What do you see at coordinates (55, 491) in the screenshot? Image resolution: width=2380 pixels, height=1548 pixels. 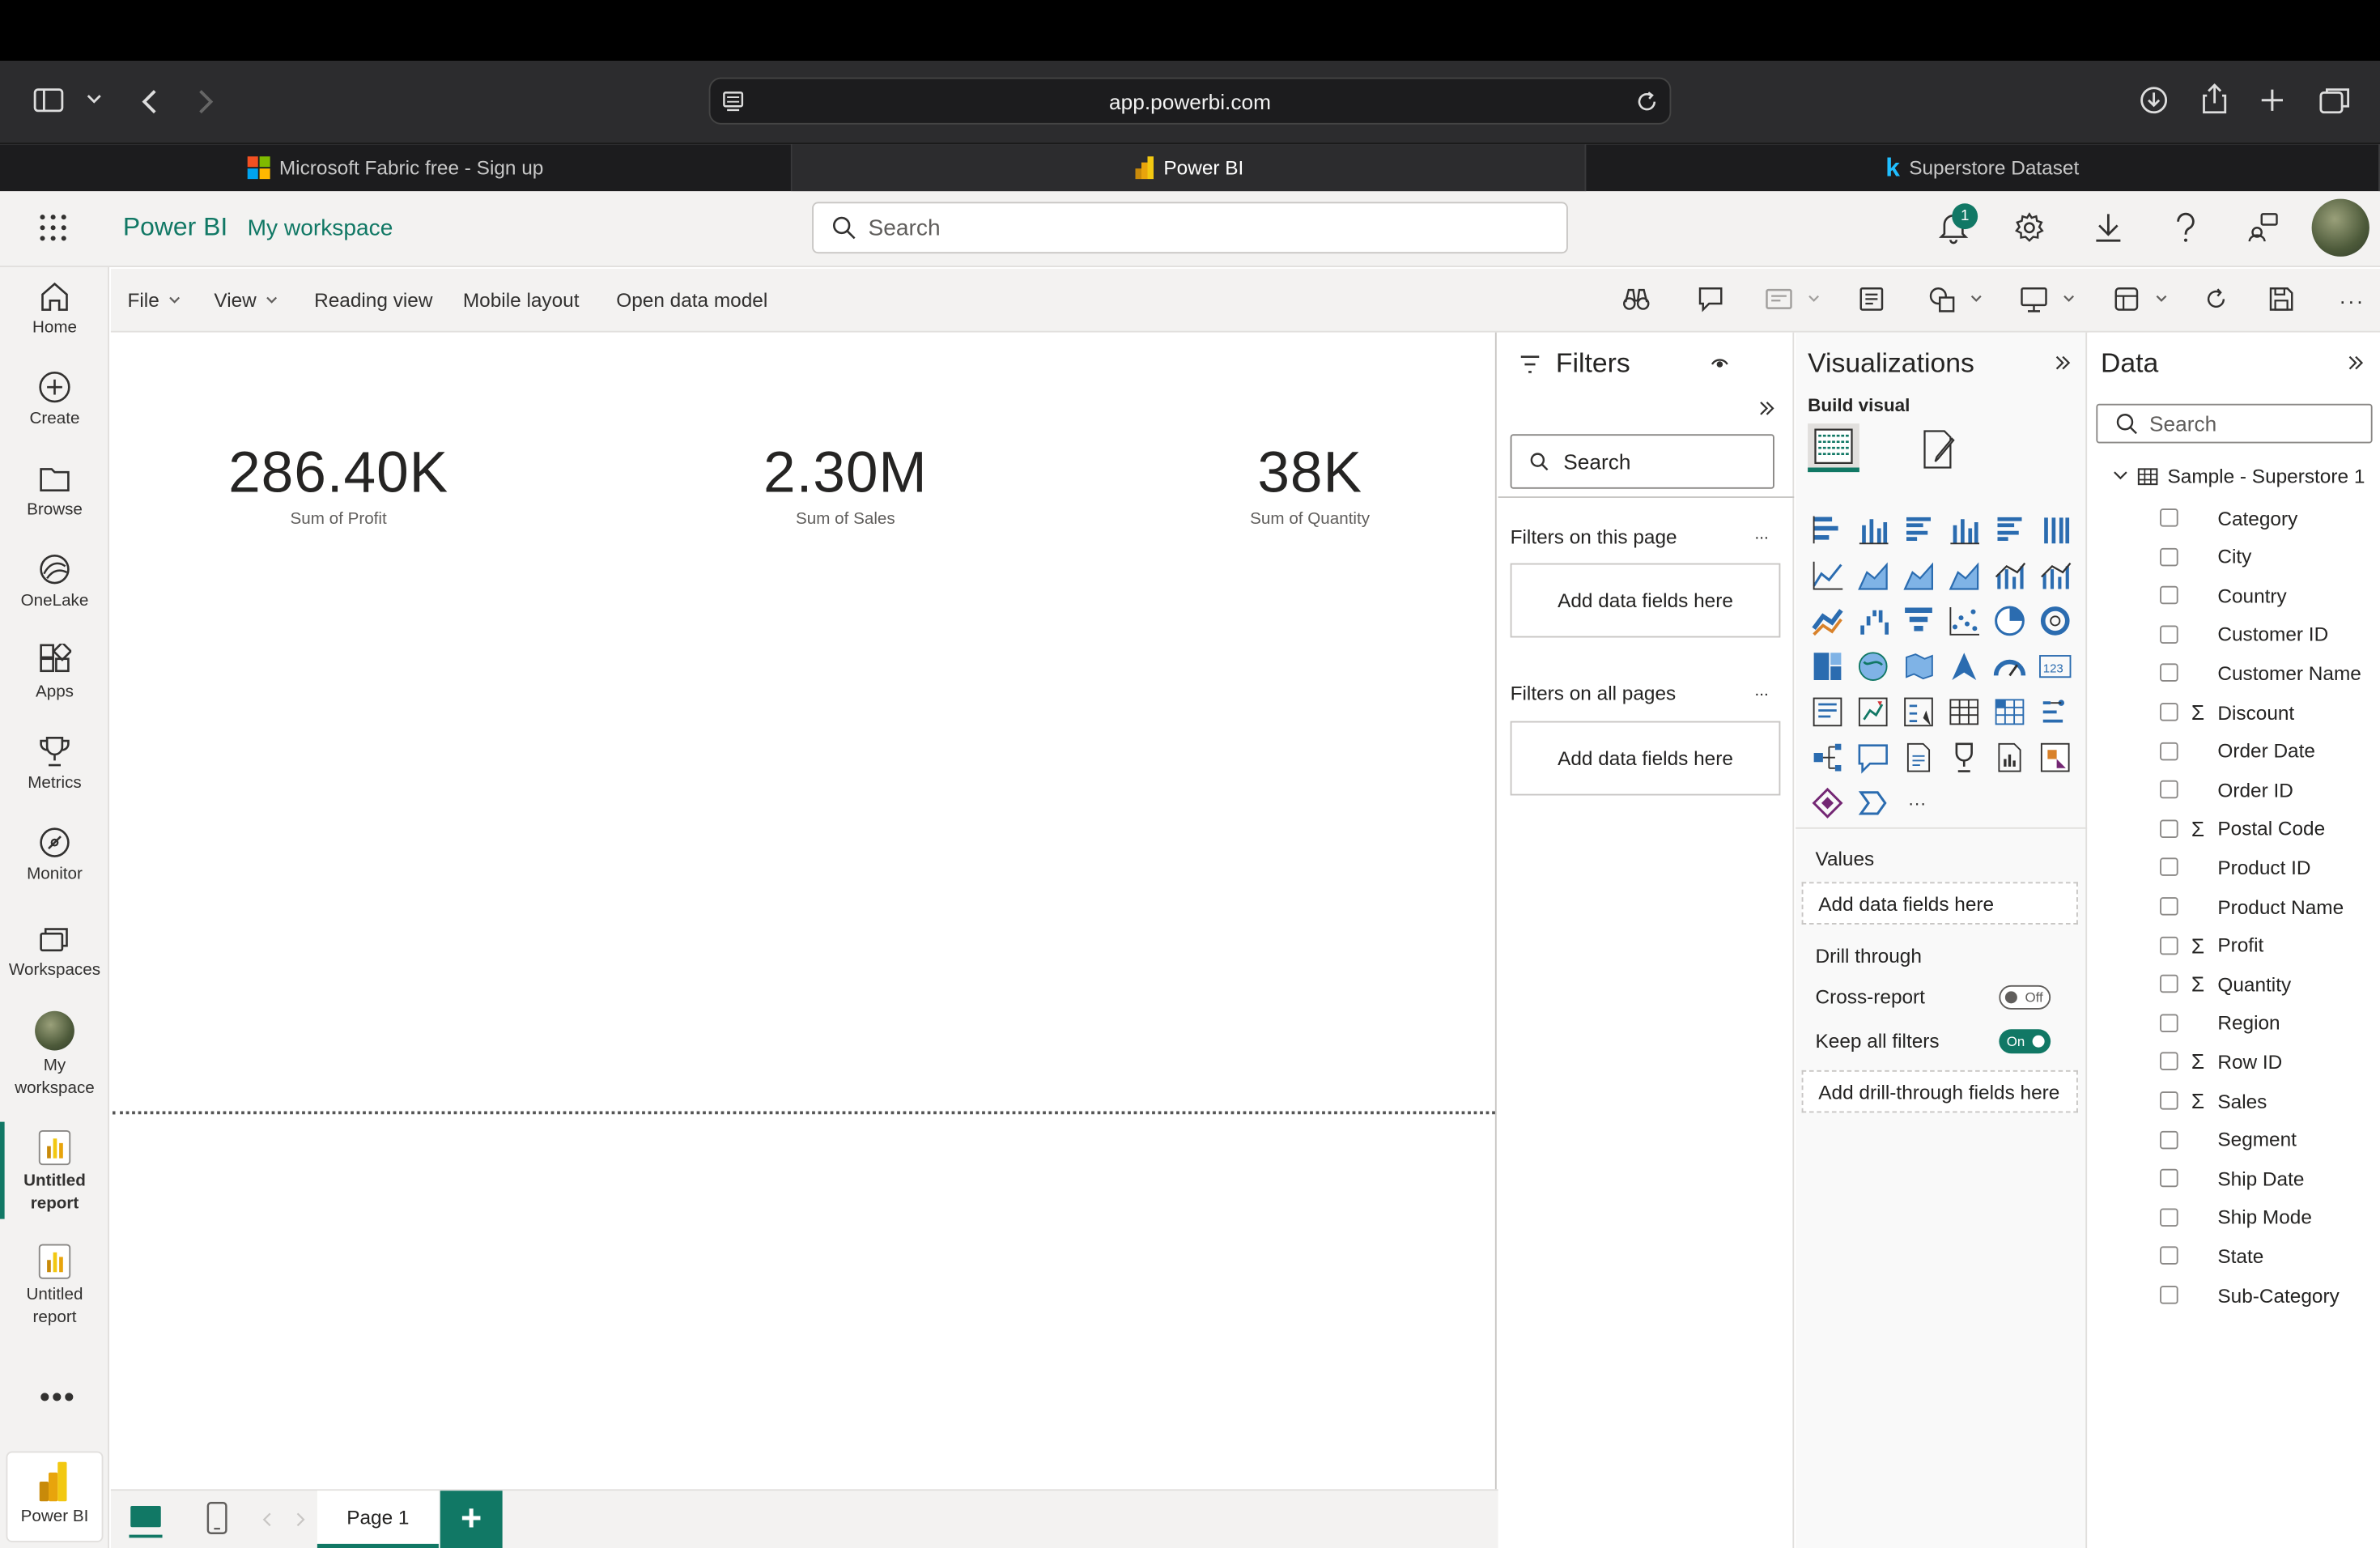 I see `nav-browse: Browse` at bounding box center [55, 491].